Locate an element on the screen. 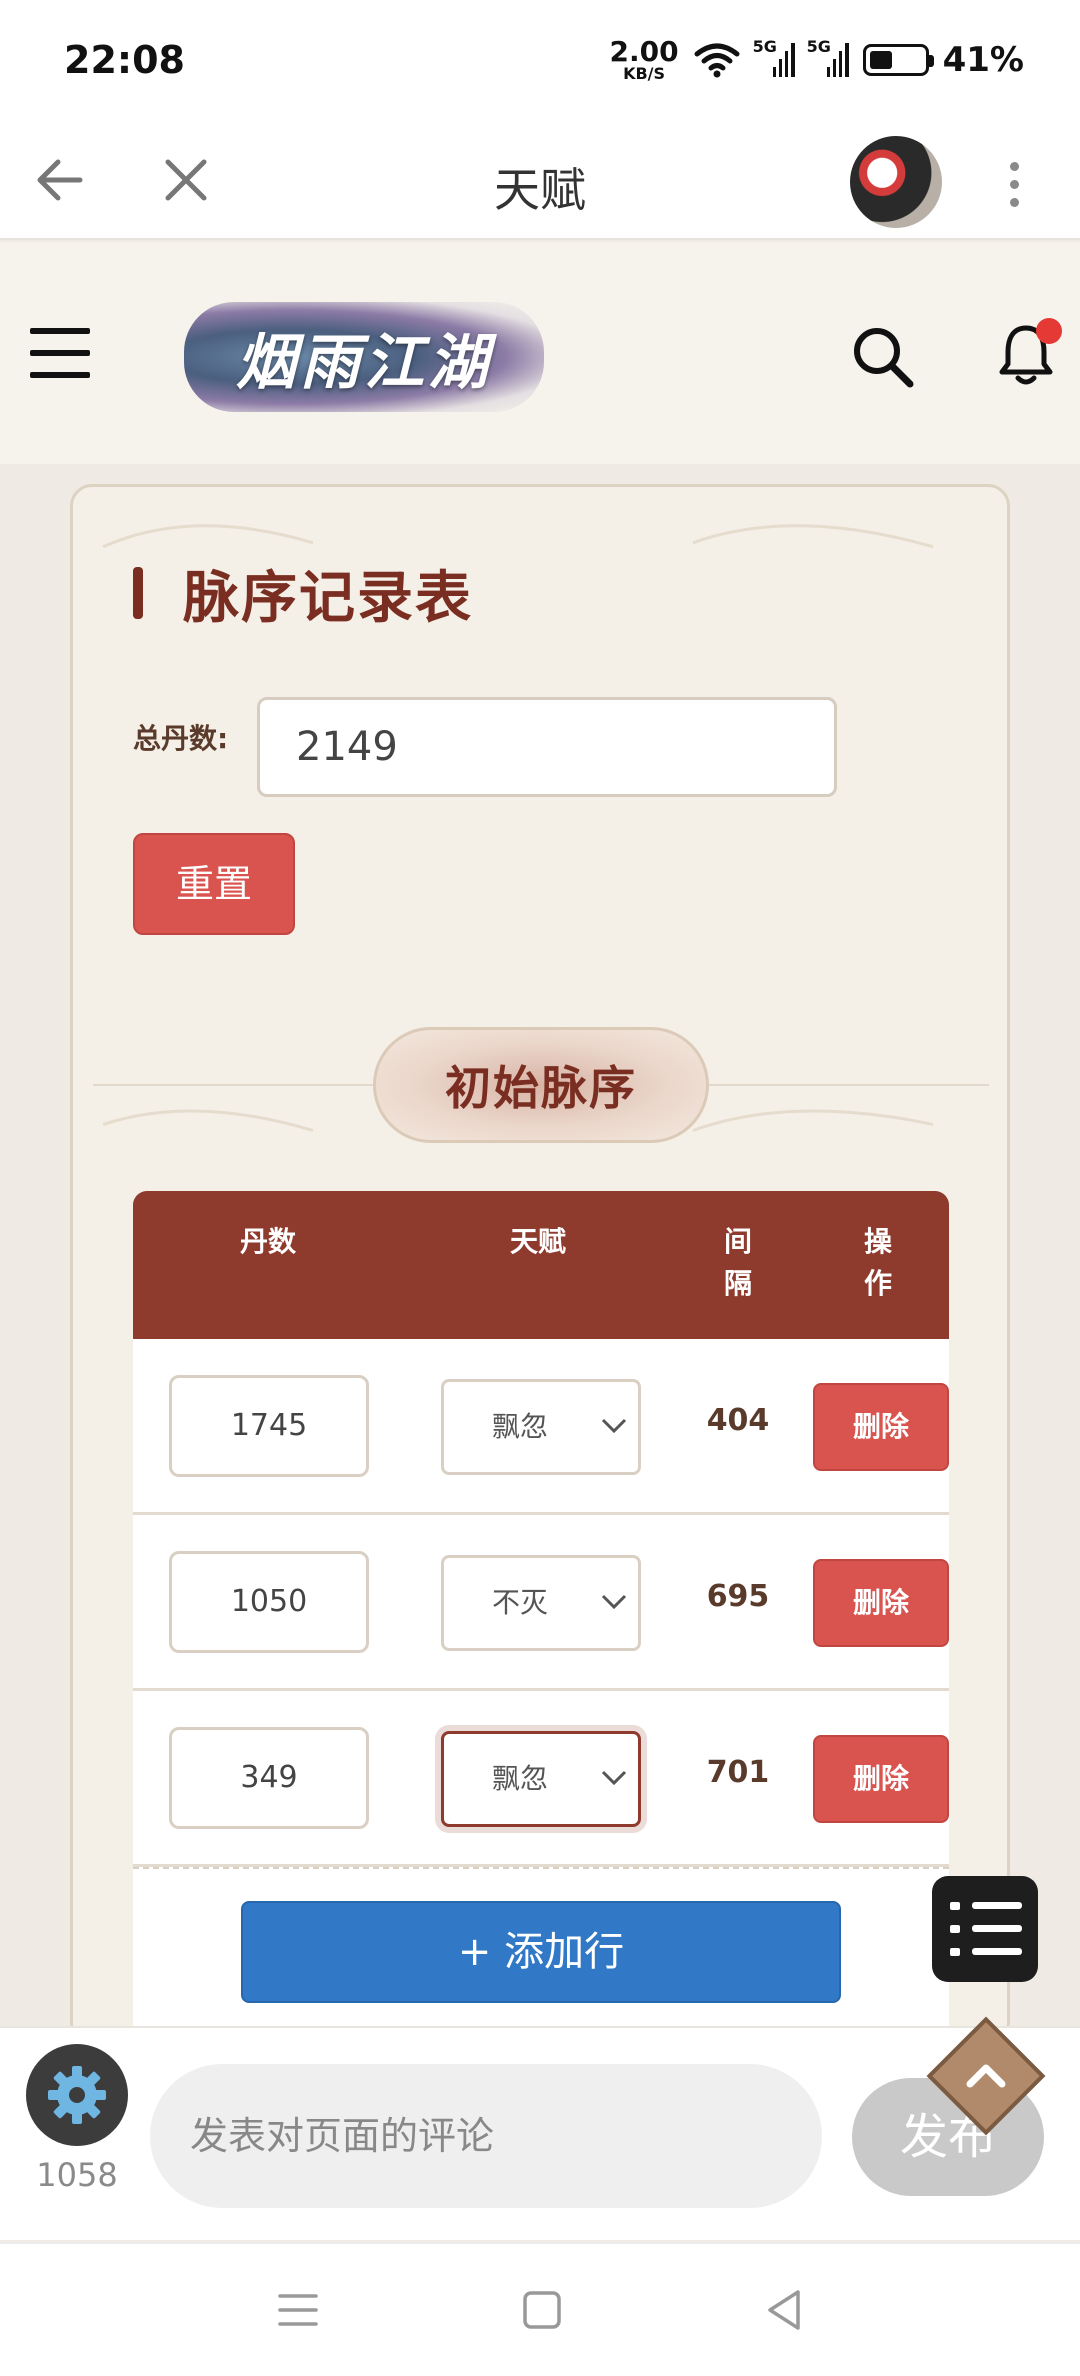 This screenshot has width=1080, height=2376. comment-input: 发表对页面的评论 is located at coordinates (486, 2136).